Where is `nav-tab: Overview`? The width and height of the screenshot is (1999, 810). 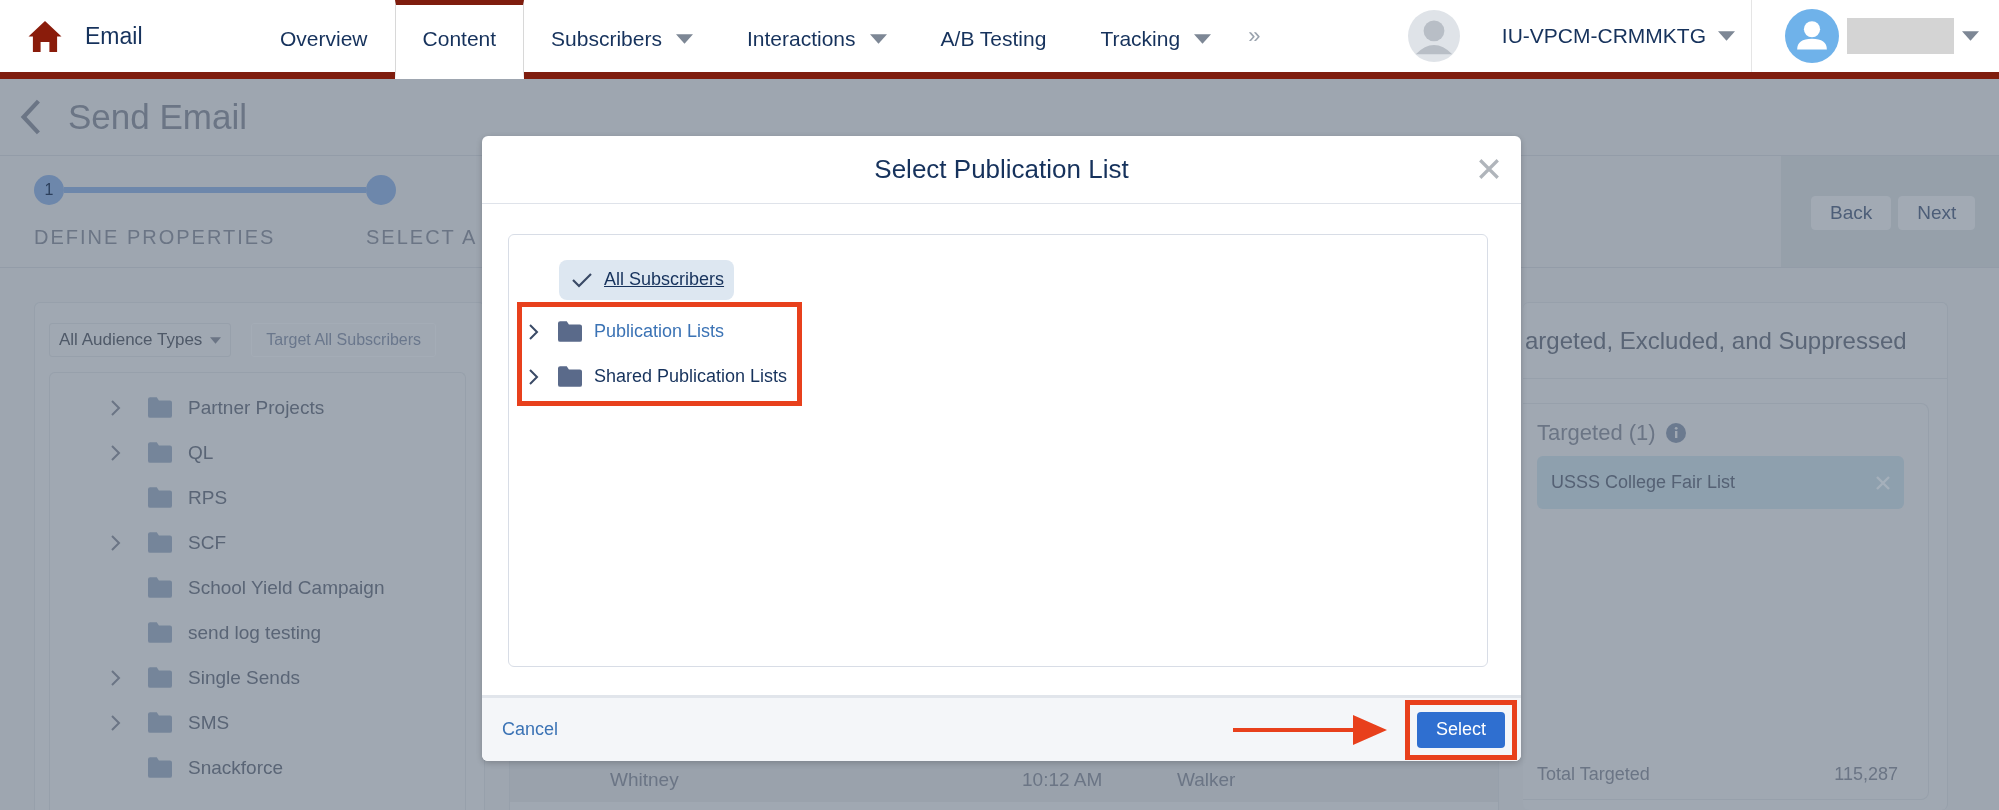 nav-tab: Overview is located at coordinates (324, 39).